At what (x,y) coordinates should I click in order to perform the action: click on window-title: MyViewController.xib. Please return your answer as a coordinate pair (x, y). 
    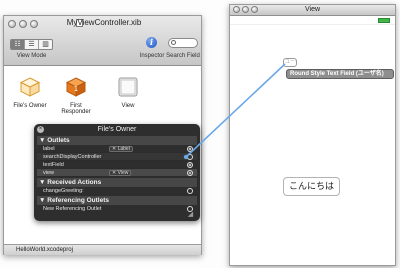
    Looking at the image, I should click on (104, 22).